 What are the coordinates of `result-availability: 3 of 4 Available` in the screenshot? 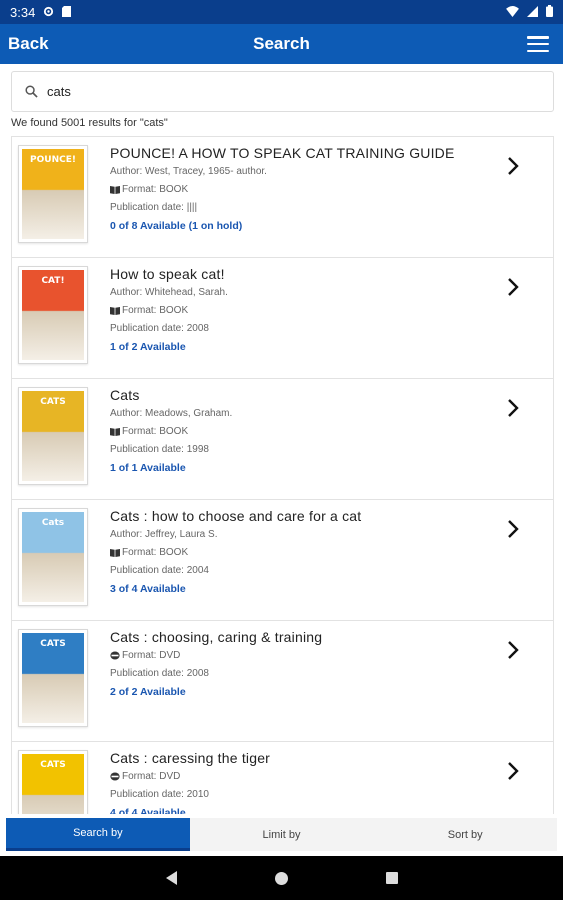 It's located at (310, 589).